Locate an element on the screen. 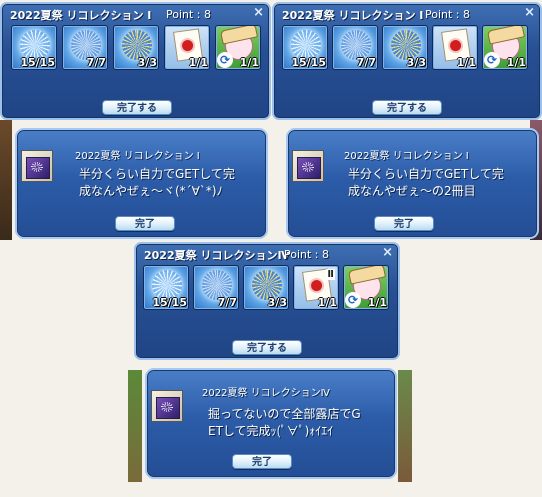  item-slot-scroll: Ⅱ 1/1 is located at coordinates (316, 287).